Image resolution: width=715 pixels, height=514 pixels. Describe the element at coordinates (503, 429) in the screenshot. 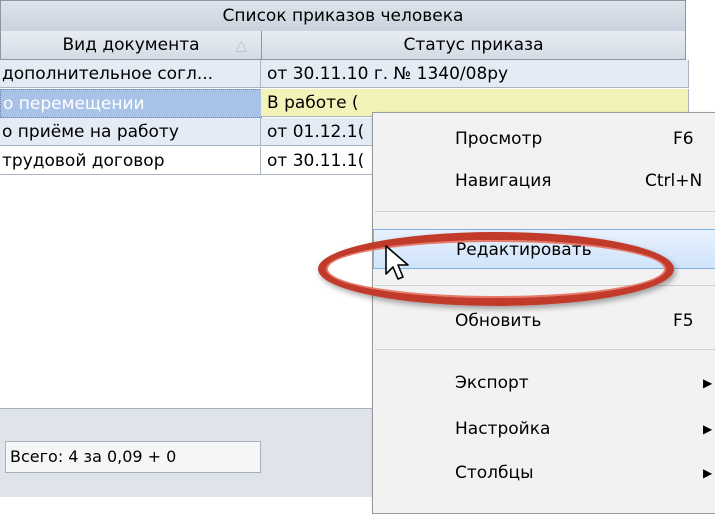

I see `menu-item-label: Настройка` at that location.